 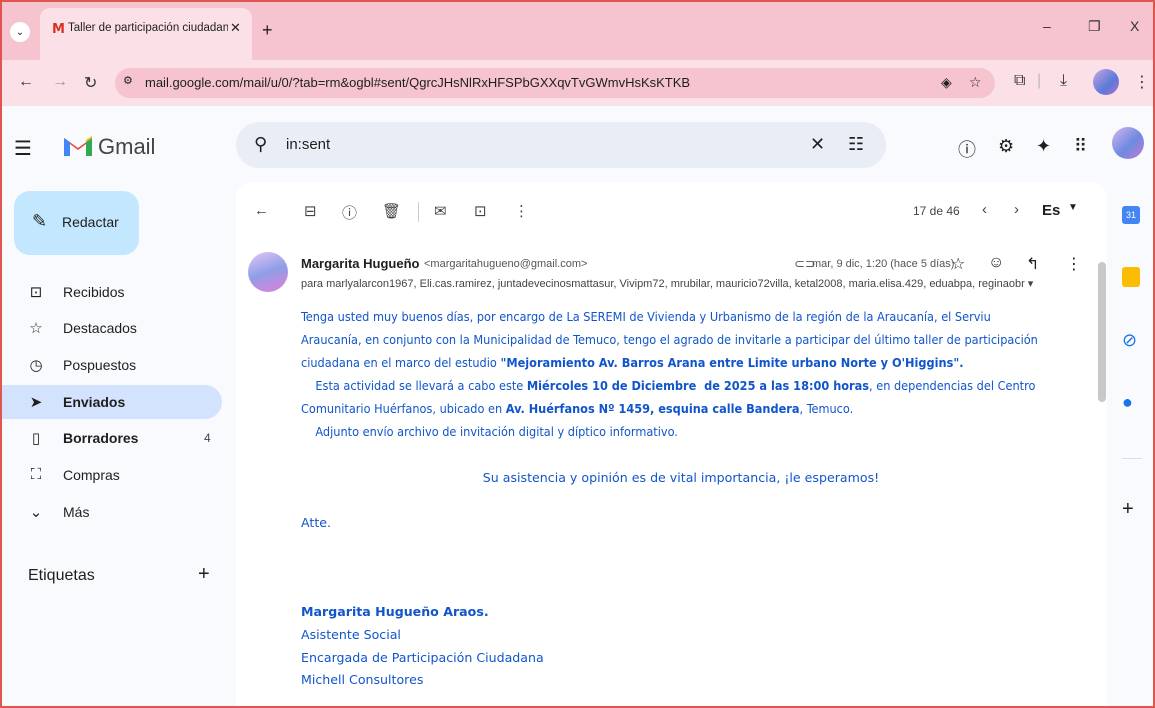 What do you see at coordinates (1131, 277) in the screenshot?
I see `keep-icon` at bounding box center [1131, 277].